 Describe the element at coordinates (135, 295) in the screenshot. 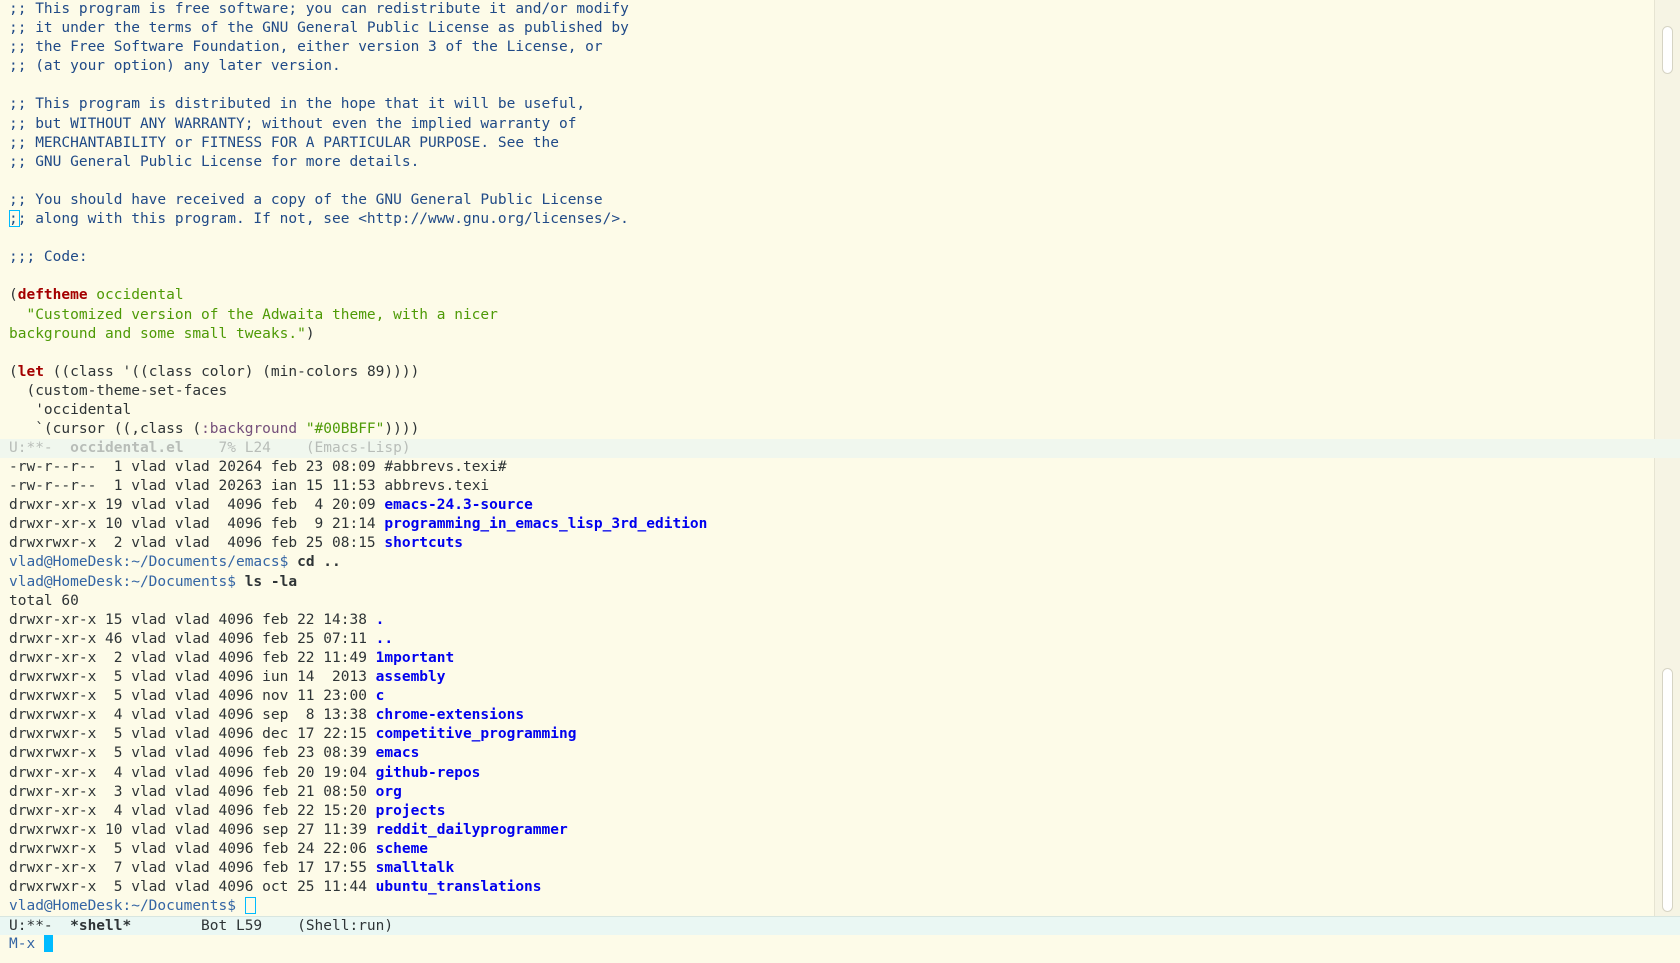

I see `theme-name: occidental` at that location.